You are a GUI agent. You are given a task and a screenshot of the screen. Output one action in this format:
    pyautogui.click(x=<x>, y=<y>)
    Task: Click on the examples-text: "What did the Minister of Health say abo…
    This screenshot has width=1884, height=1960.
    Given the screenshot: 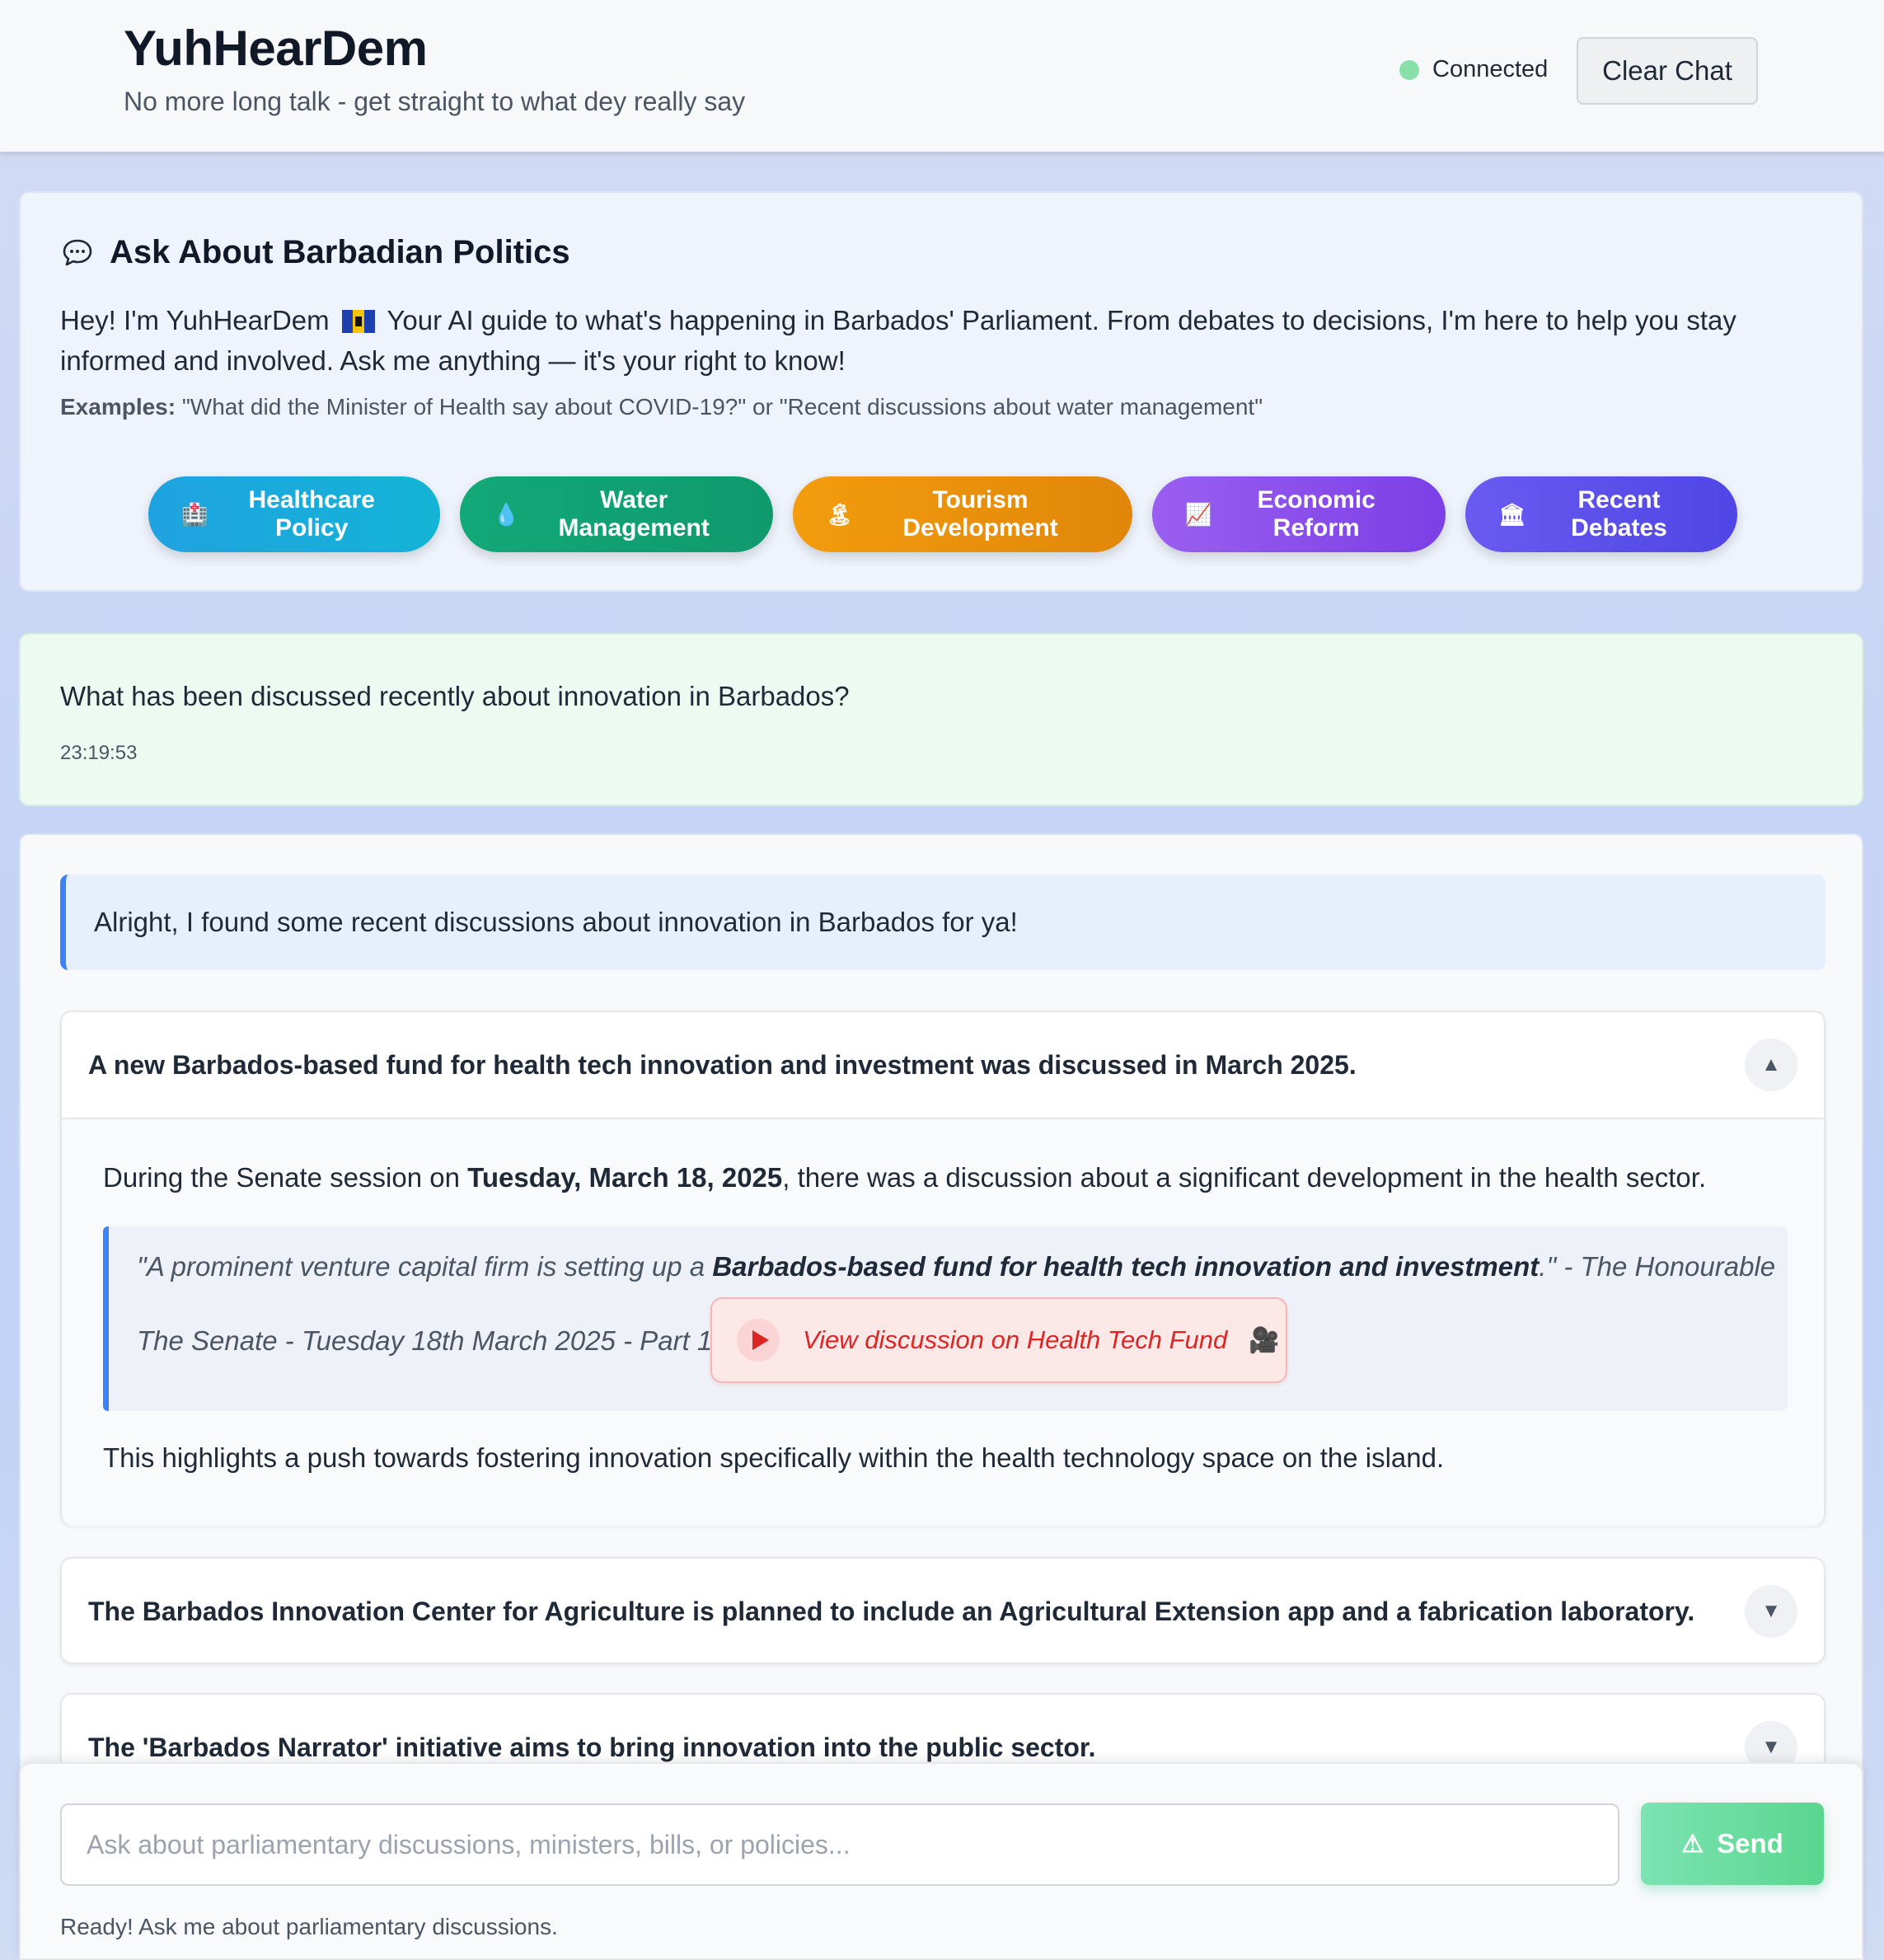 What is the action you would take?
    pyautogui.click(x=722, y=407)
    